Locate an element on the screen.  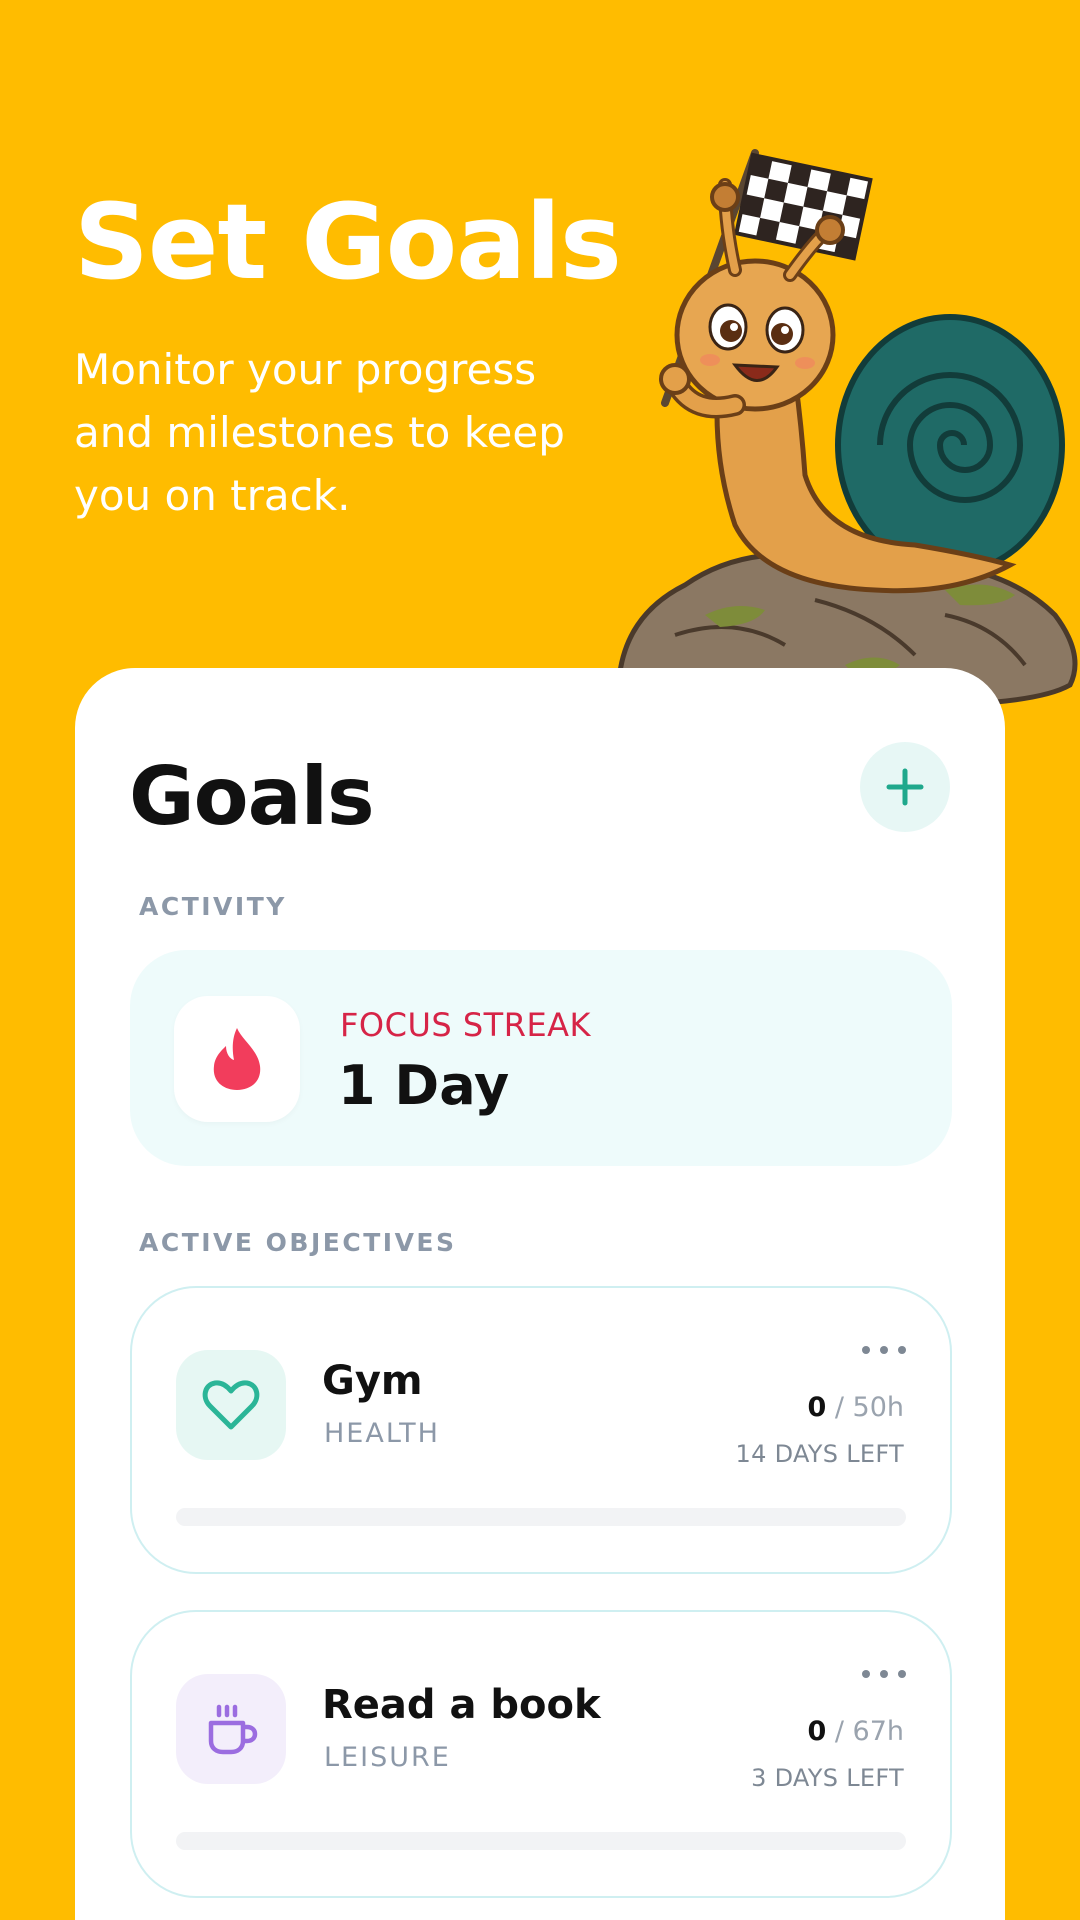
goals-title: Goals is located at coordinates (252, 796).